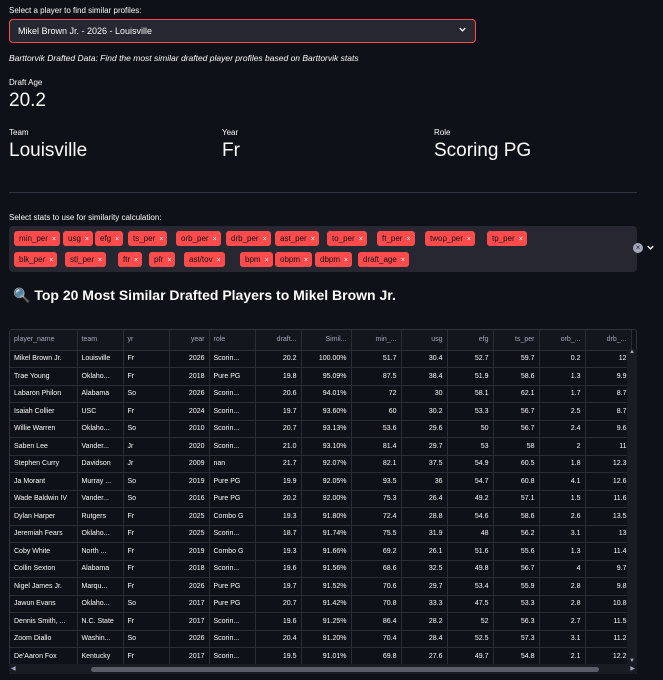 This screenshot has width=663, height=680. Describe the element at coordinates (44, 429) in the screenshot. I see `table-cell: Willie Warren` at that location.